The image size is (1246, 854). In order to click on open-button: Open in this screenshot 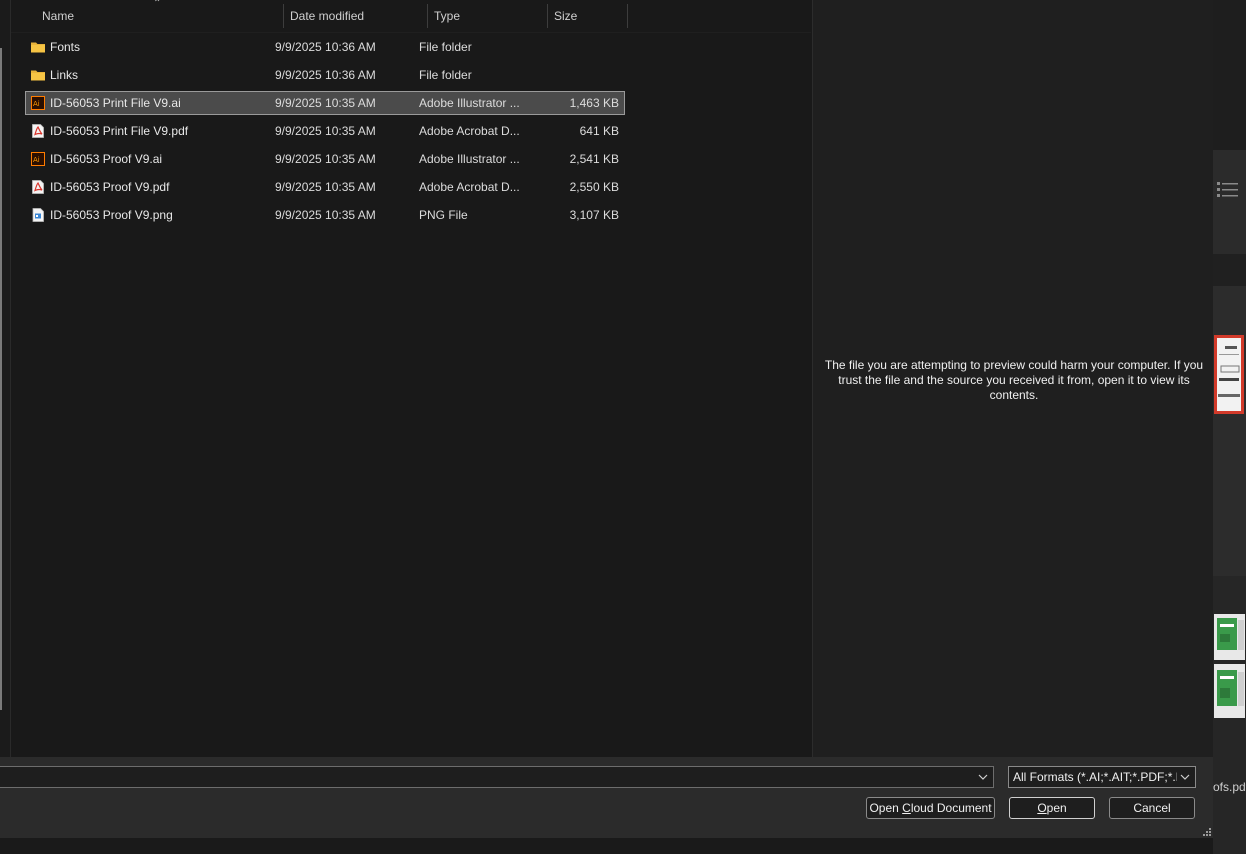, I will do `click(1052, 808)`.